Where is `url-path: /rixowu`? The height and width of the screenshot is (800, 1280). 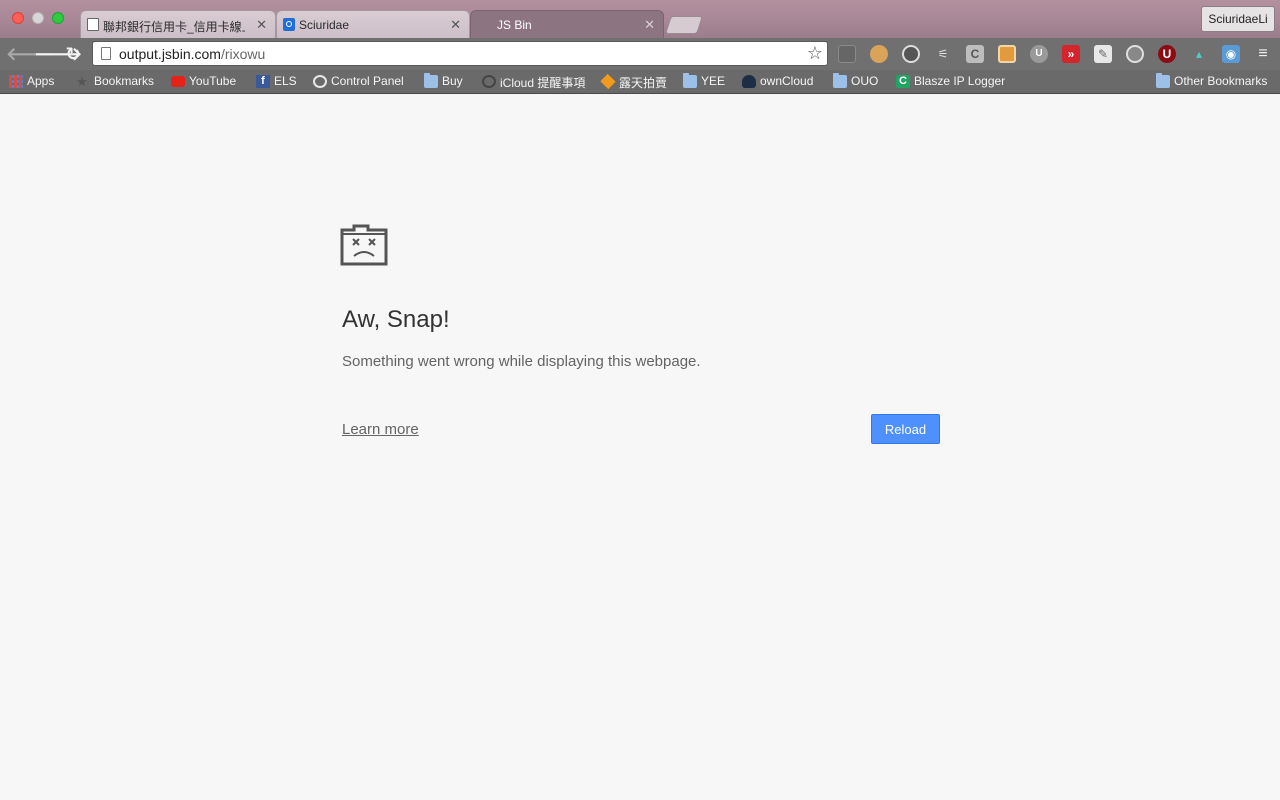 url-path: /rixowu is located at coordinates (243, 54).